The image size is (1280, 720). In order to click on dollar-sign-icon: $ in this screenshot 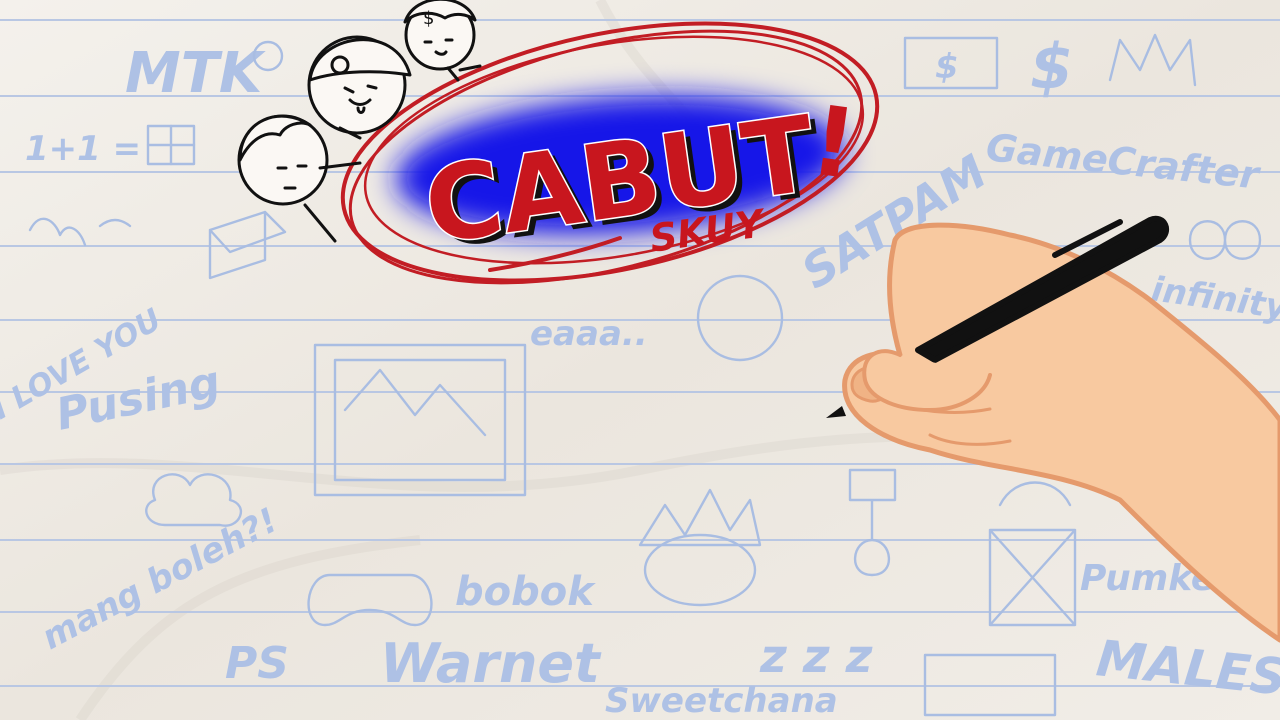, I will do `click(1051, 66)`.